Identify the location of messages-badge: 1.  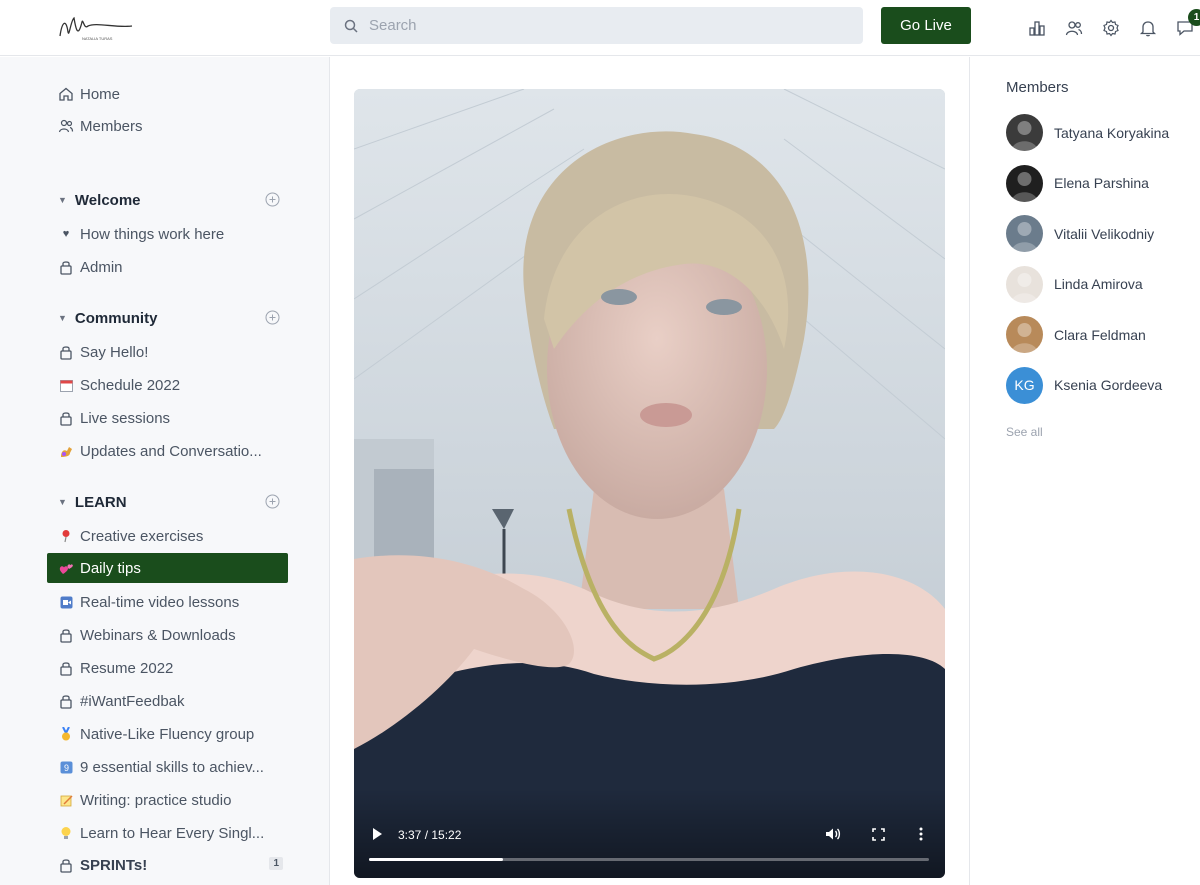
(1194, 17).